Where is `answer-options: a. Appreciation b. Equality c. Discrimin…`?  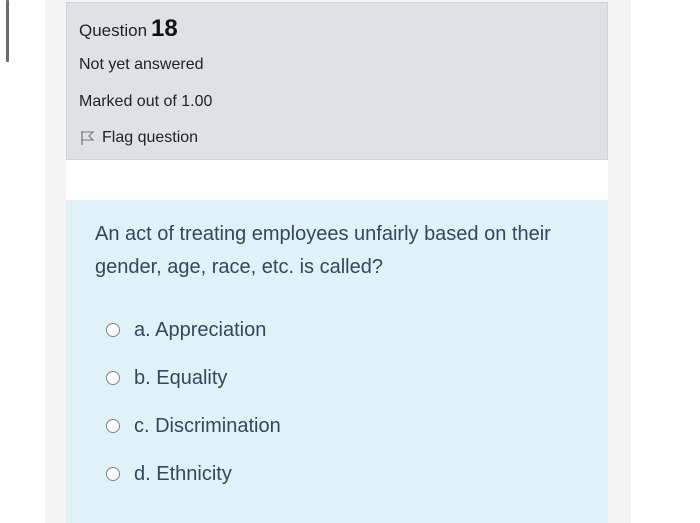
answer-options: a. Appreciation b. Equality c. Discrimin… is located at coordinates (193, 402).